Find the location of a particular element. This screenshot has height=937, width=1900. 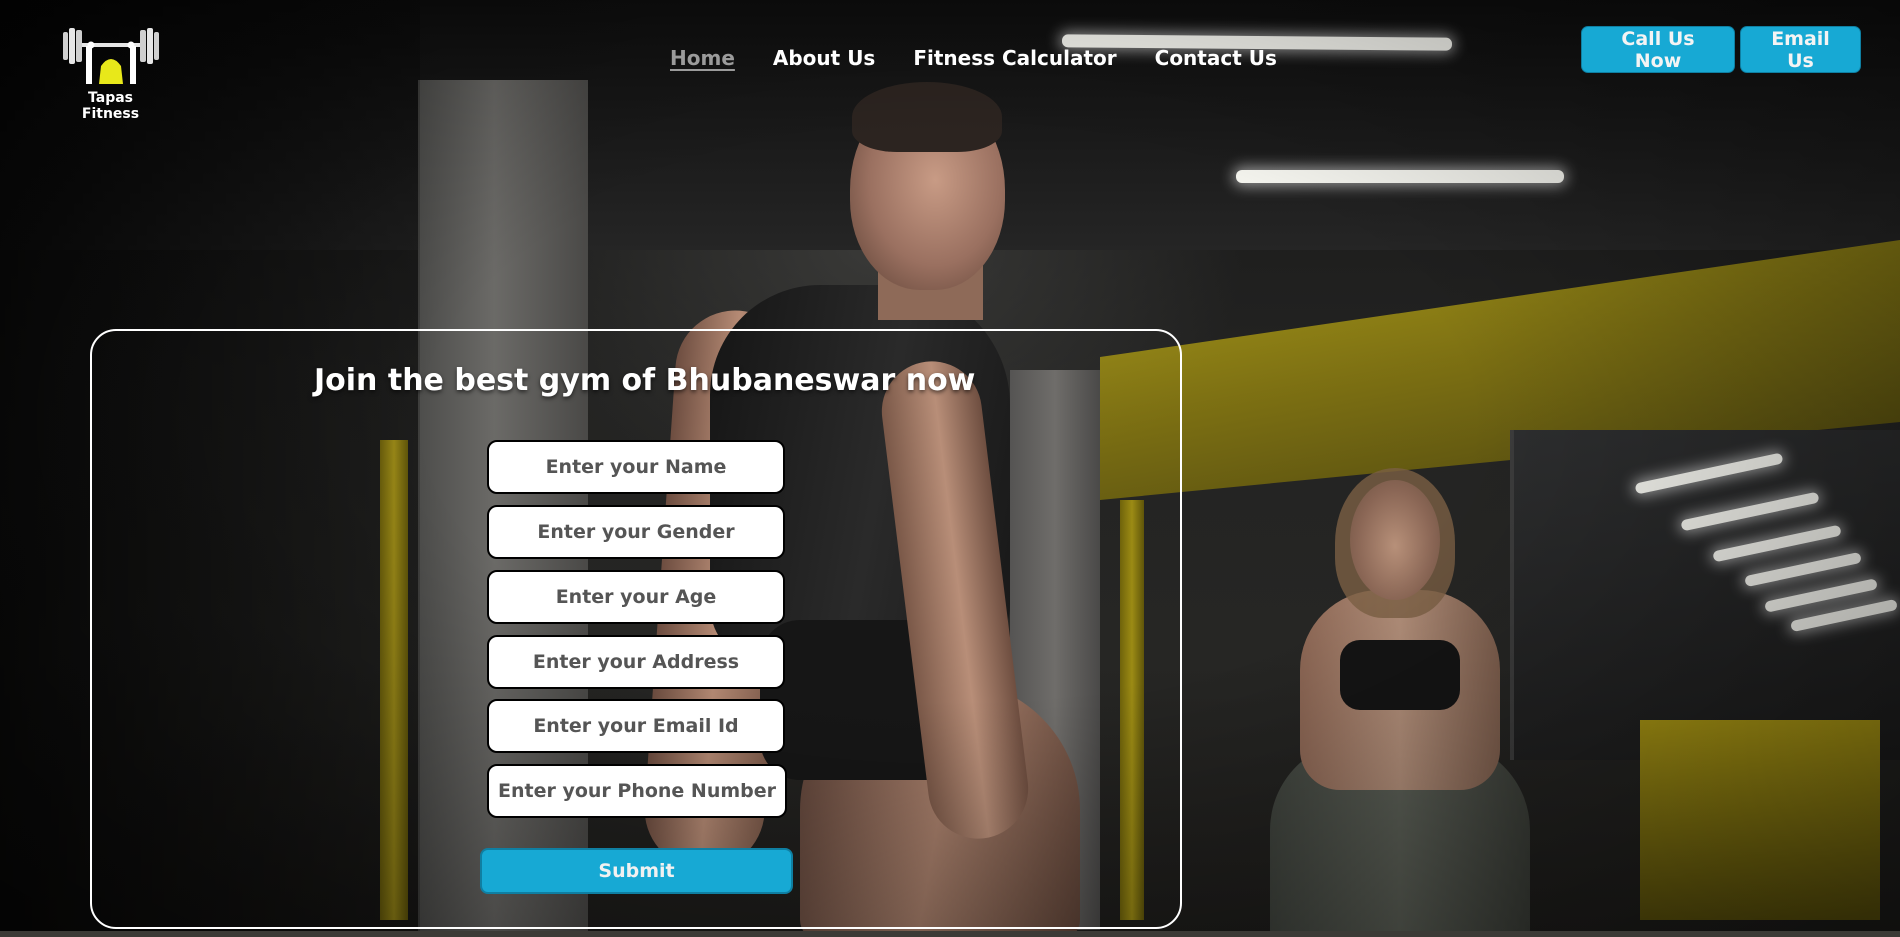

nav-contact-us: Contact Us is located at coordinates (1216, 58).